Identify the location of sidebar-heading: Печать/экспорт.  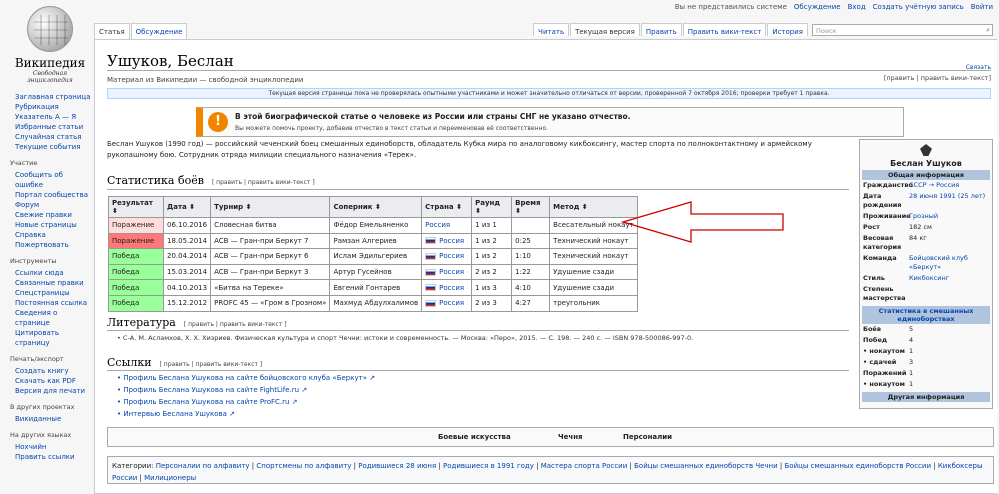
(37, 359).